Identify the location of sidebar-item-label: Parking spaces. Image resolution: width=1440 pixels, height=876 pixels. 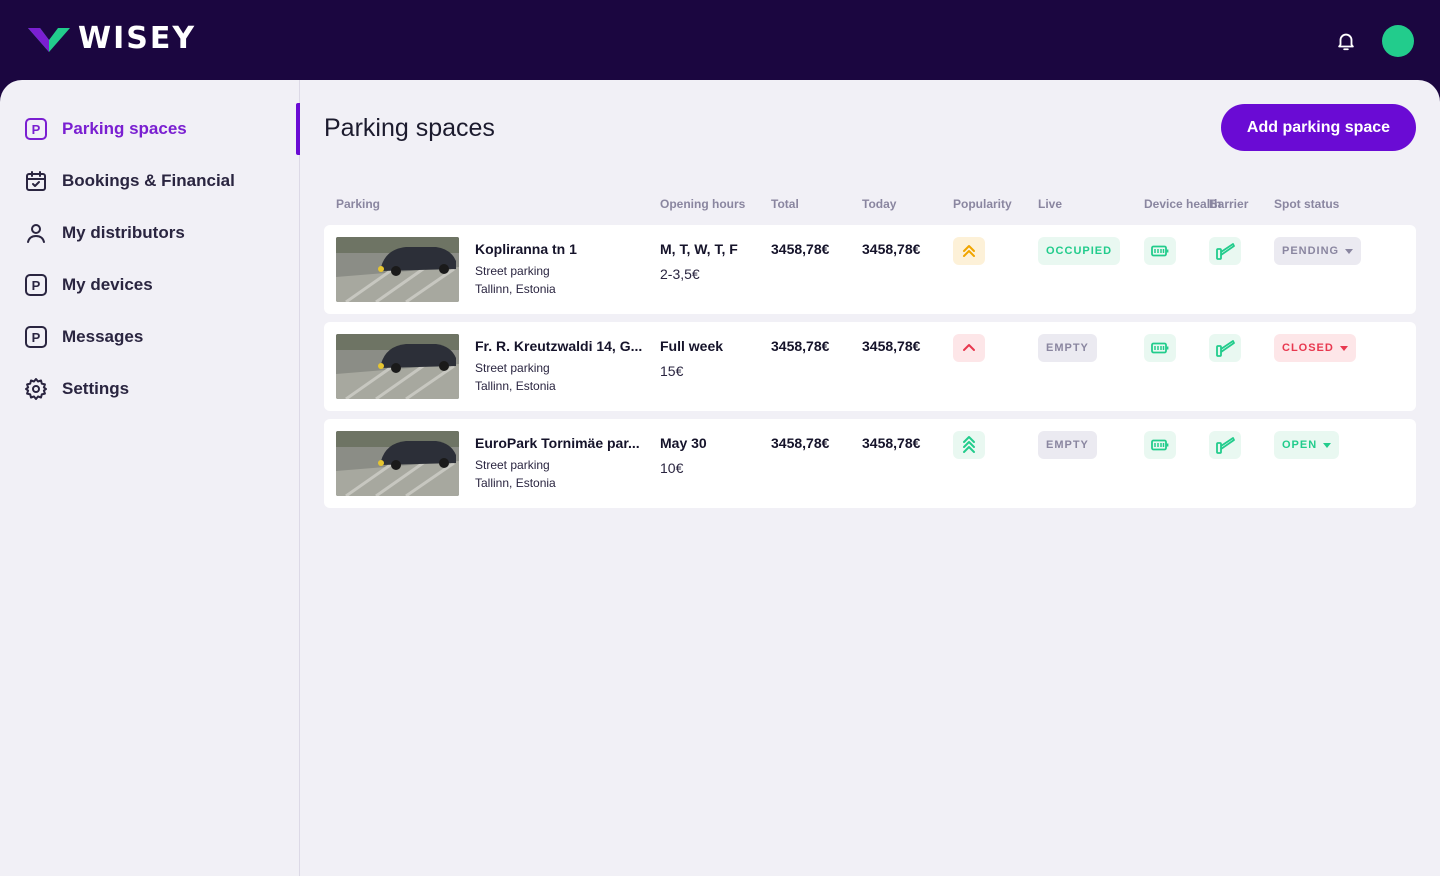
(124, 128).